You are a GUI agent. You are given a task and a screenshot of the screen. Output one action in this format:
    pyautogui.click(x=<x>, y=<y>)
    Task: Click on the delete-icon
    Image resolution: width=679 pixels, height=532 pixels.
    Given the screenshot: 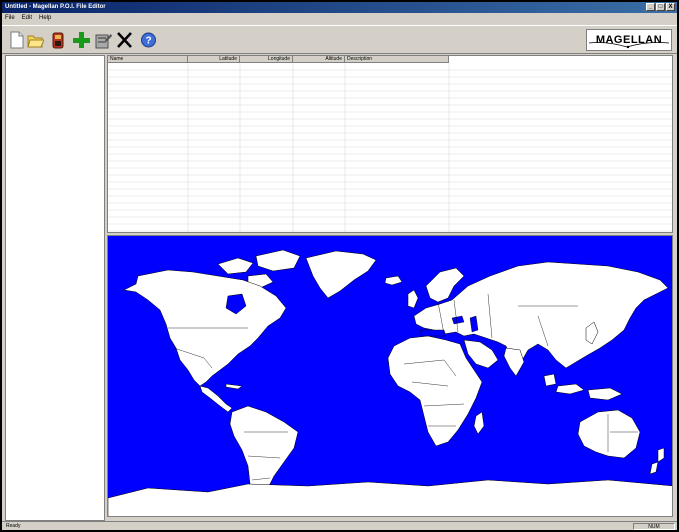 What is the action you would take?
    pyautogui.click(x=124, y=40)
    